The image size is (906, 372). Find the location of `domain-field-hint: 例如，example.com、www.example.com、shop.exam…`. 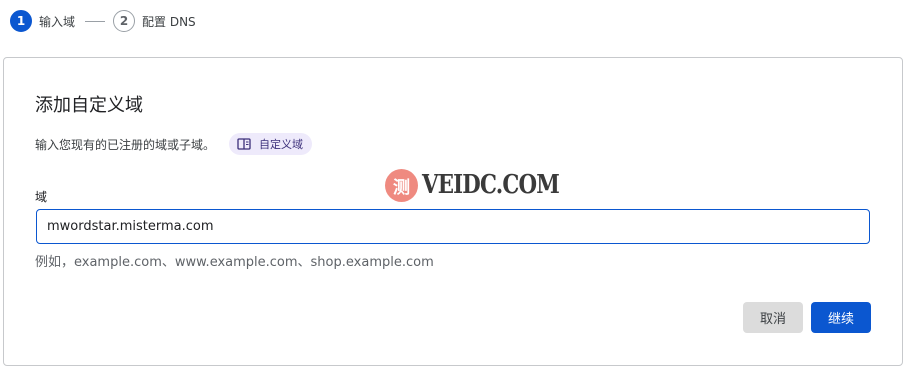

domain-field-hint: 例如，example.com、www.example.com、shop.exam… is located at coordinates (234, 262).